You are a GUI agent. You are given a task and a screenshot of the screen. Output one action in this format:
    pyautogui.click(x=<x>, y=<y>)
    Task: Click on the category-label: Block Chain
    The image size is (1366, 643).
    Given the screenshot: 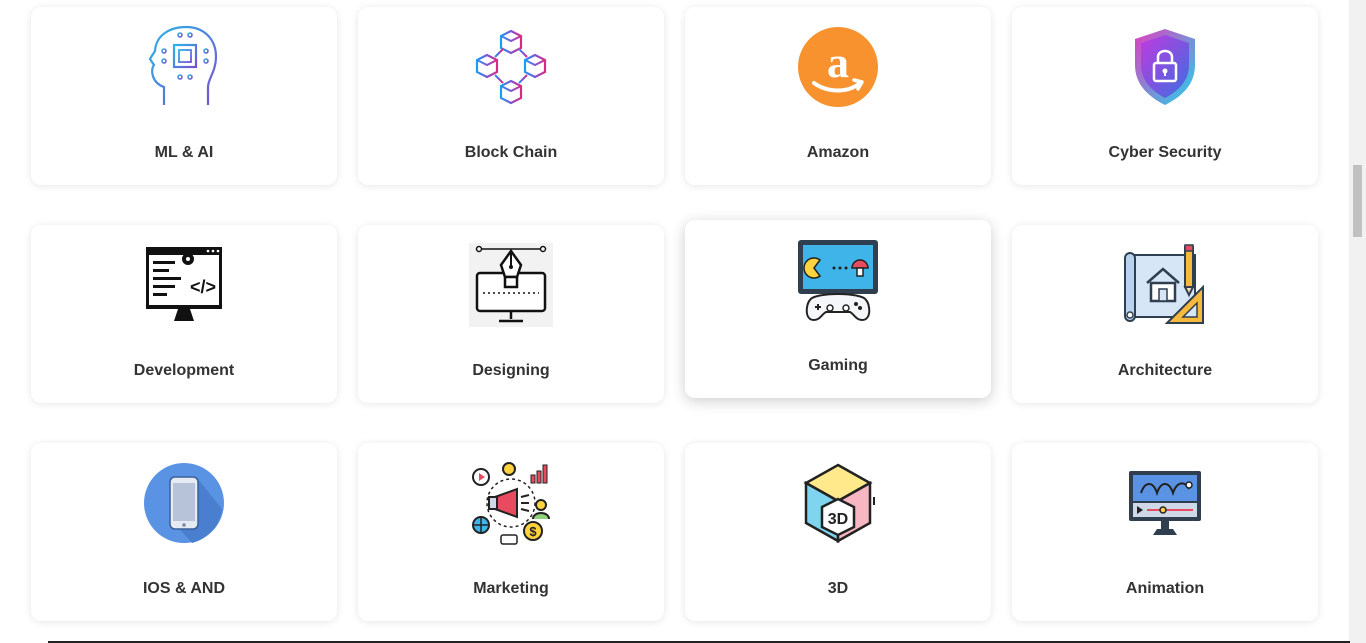 What is the action you would take?
    pyautogui.click(x=511, y=152)
    